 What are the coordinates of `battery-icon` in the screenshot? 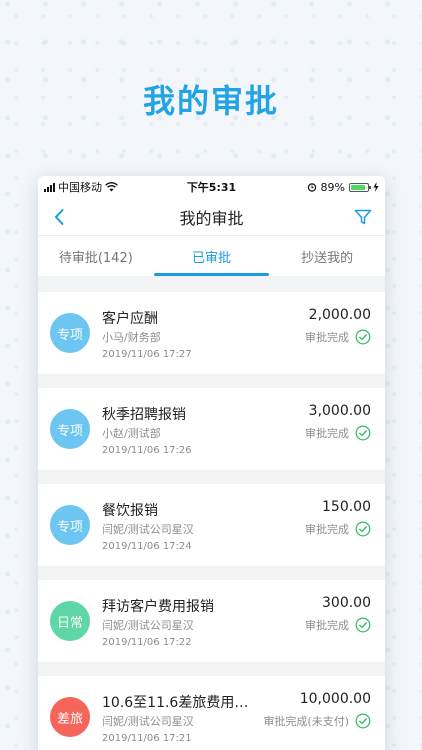 It's located at (360, 187).